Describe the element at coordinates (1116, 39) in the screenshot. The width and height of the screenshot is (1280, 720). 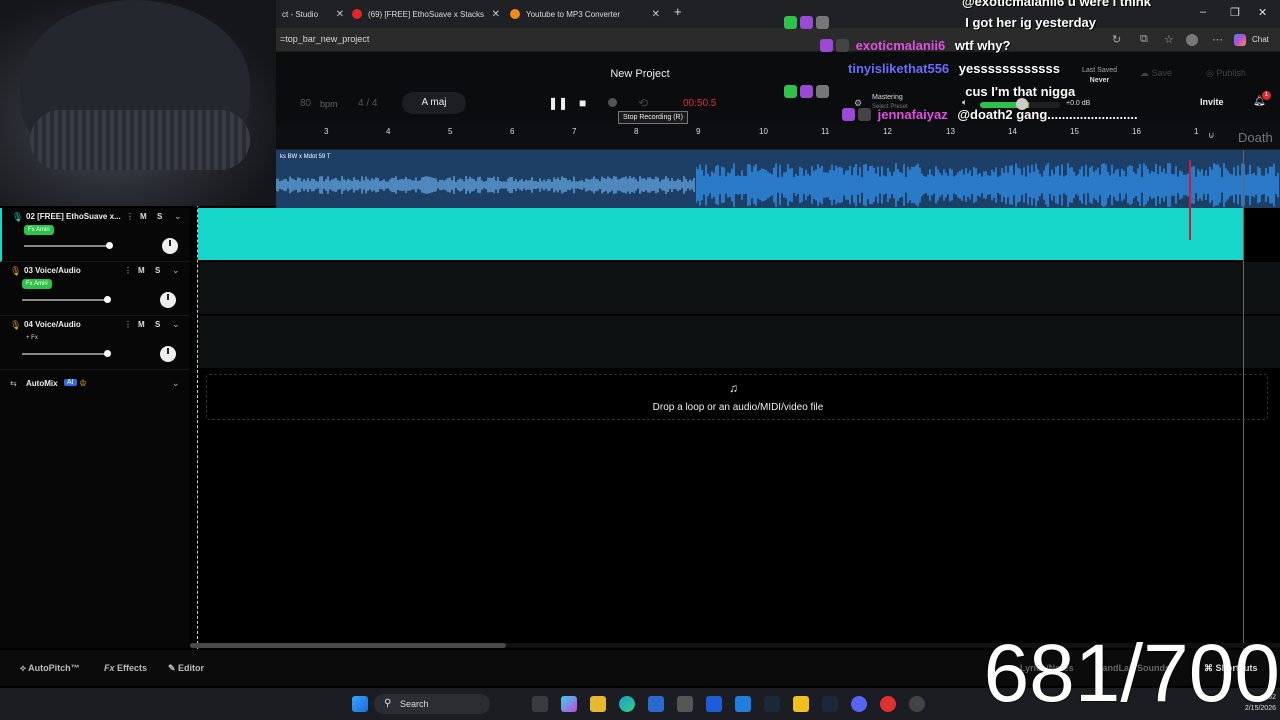
I see `refresh-icon: ↻` at that location.